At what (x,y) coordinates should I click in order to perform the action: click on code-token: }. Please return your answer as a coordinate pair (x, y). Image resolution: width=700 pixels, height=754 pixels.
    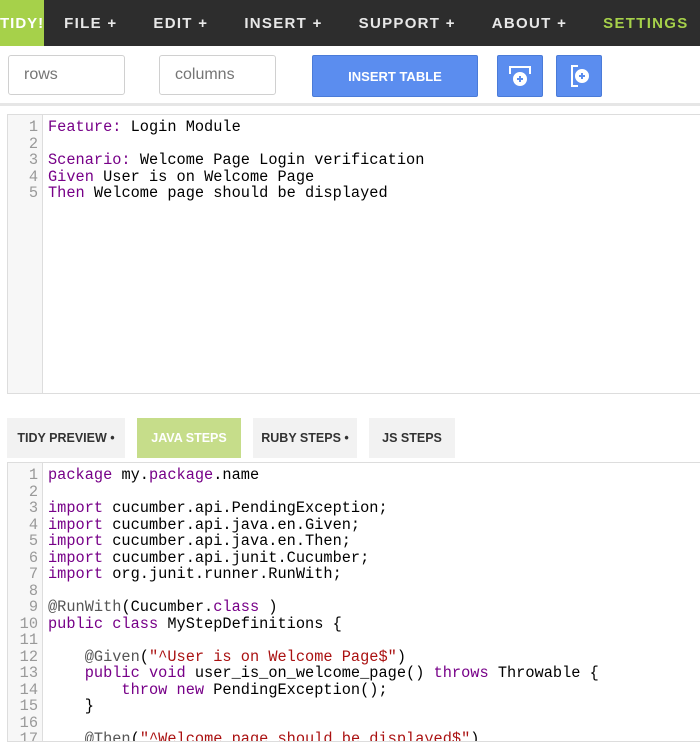
    Looking at the image, I should click on (71, 706).